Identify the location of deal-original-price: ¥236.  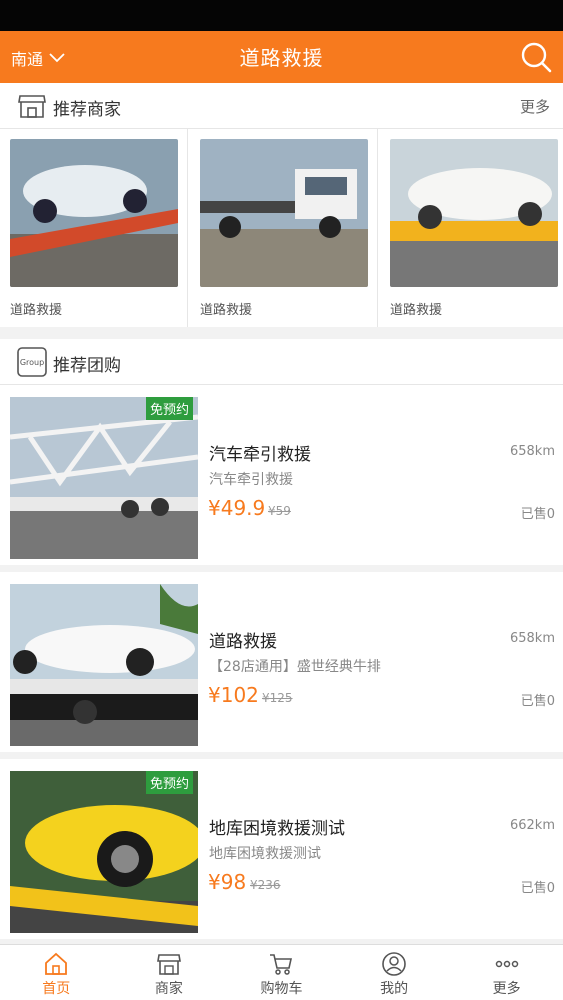
(265, 885).